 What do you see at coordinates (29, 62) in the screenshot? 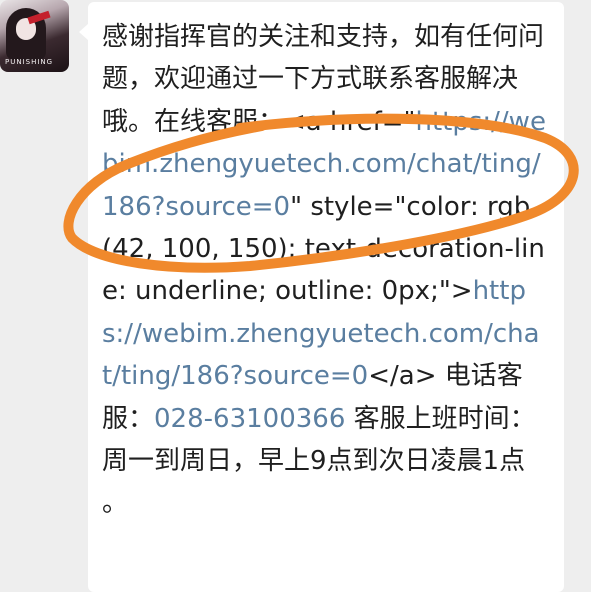
I see `avatar-logo-text: PUNISHING` at bounding box center [29, 62].